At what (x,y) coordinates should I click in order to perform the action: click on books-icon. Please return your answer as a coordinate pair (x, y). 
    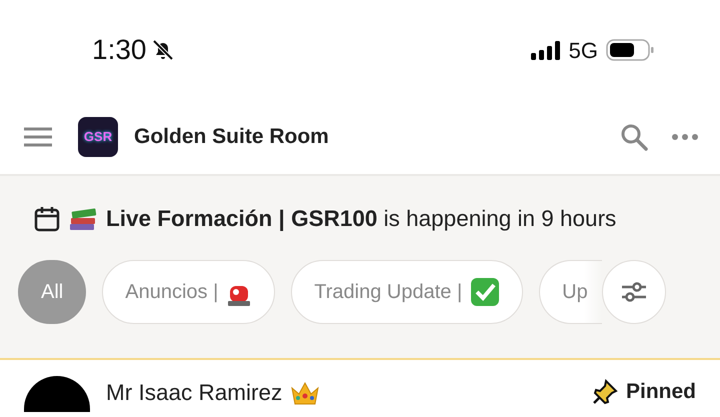
    Looking at the image, I should click on (83, 219).